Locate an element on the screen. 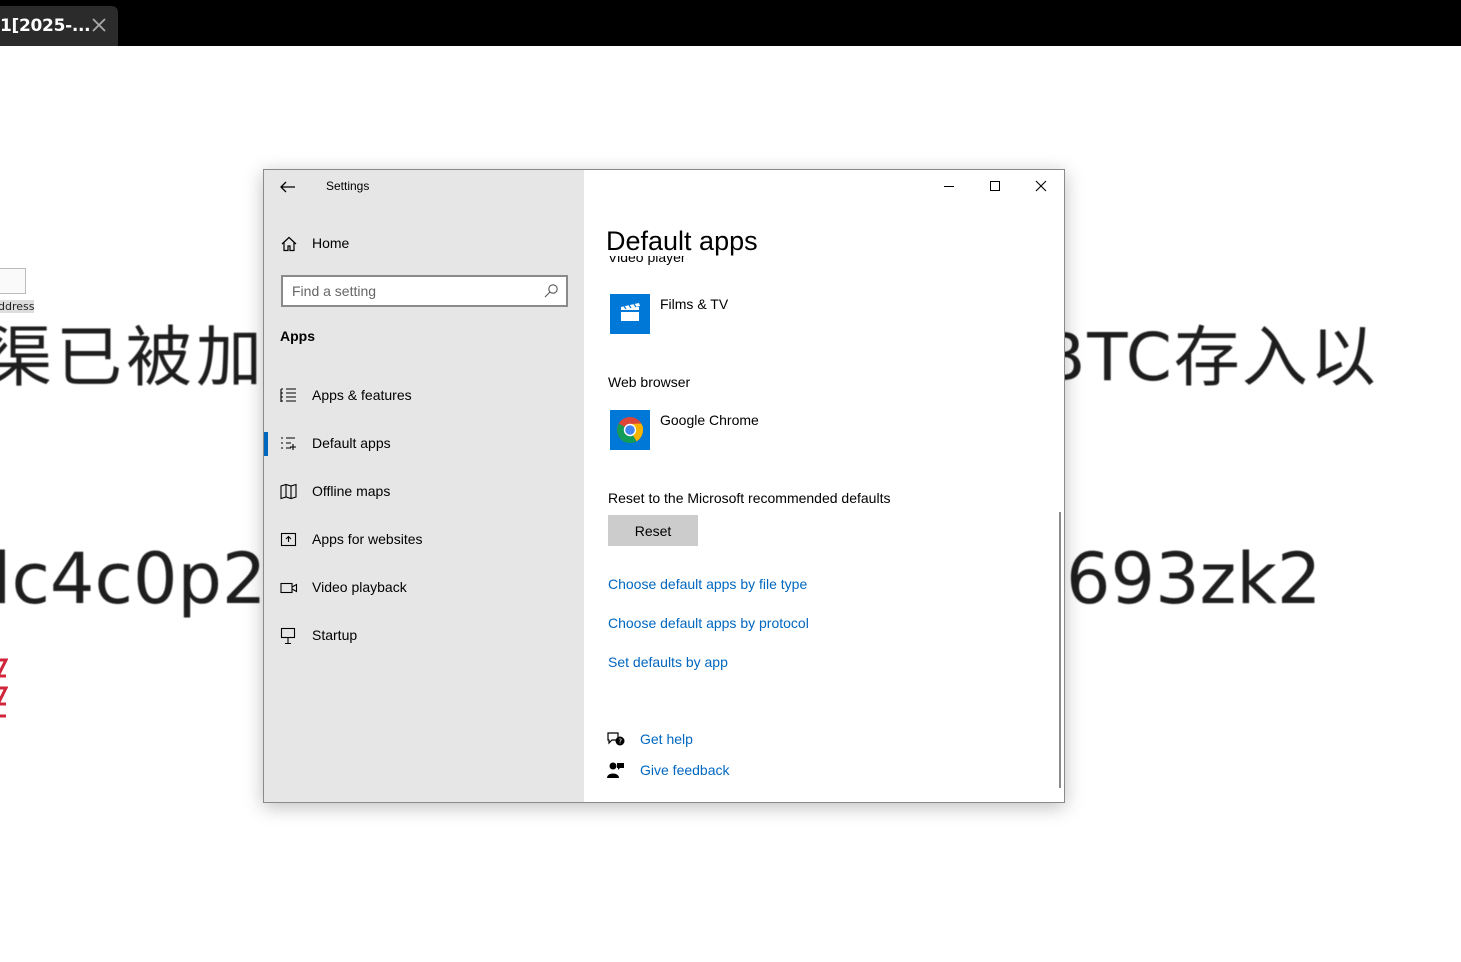 The height and width of the screenshot is (962, 1461). reset-button: Reset is located at coordinates (653, 530).